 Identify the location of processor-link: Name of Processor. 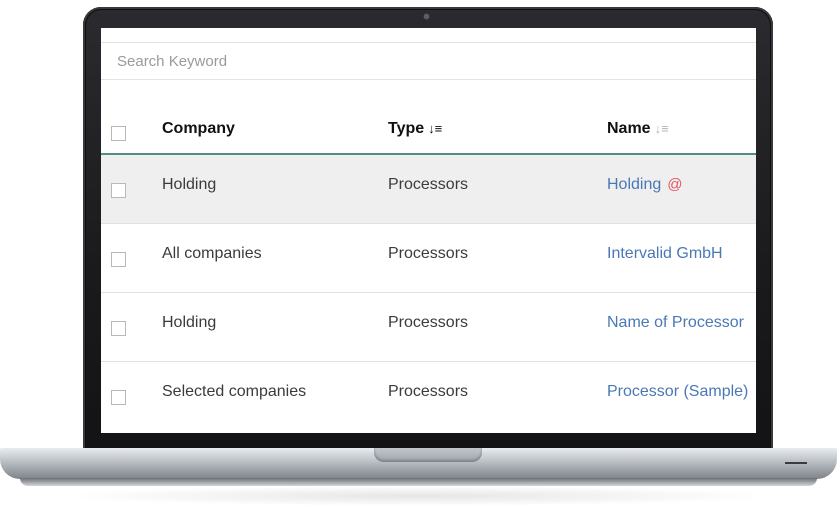
(675, 322).